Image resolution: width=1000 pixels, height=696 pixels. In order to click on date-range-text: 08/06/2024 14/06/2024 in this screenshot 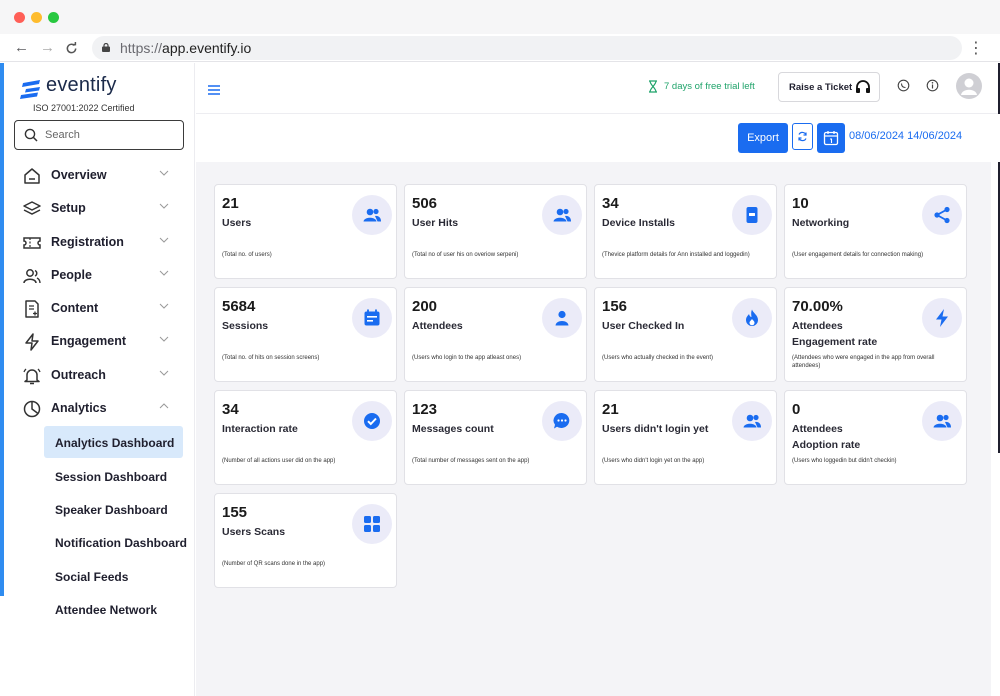, I will do `click(905, 136)`.